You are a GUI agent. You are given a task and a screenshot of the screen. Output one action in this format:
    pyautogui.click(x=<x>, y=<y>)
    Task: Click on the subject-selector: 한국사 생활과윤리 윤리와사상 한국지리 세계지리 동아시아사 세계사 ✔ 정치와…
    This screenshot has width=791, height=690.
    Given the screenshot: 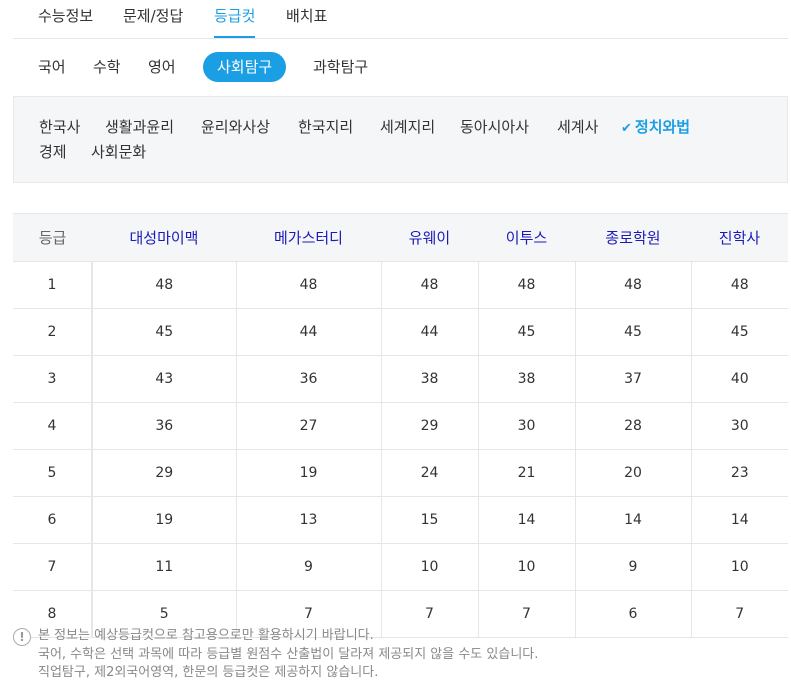 What is the action you would take?
    pyautogui.click(x=400, y=139)
    